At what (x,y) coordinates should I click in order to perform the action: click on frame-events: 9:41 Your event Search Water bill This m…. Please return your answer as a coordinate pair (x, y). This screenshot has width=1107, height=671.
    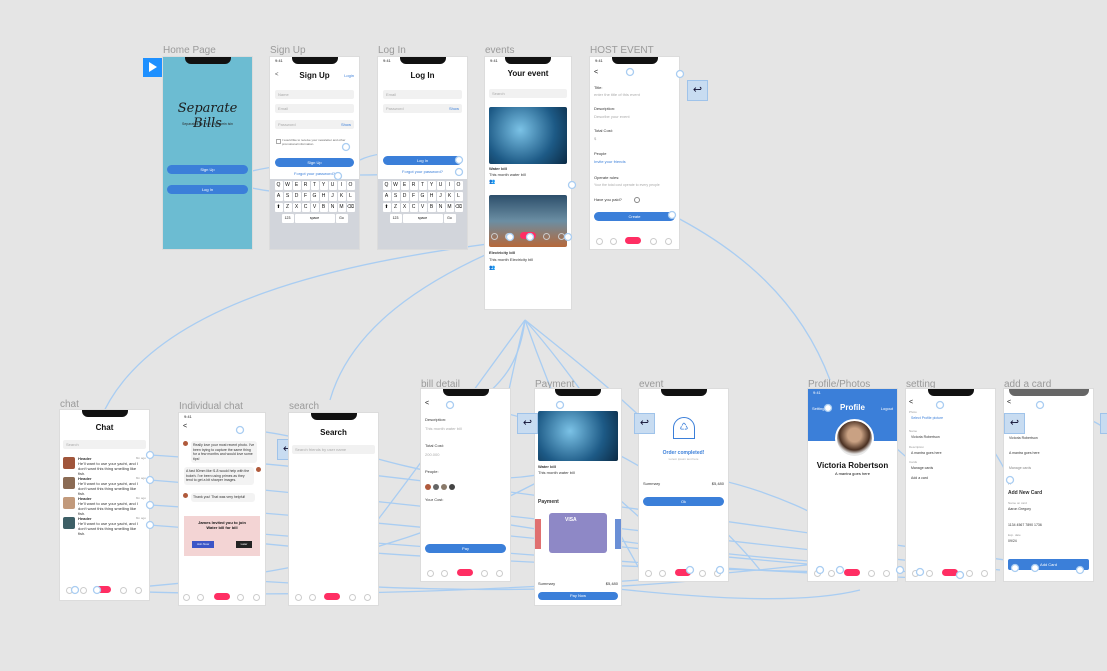
    Looking at the image, I should click on (528, 183).